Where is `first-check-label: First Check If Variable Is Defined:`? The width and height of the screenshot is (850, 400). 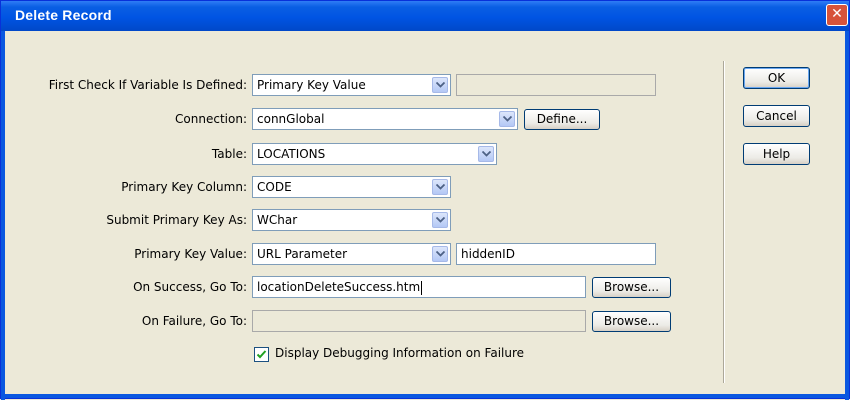 first-check-label: First Check If Variable Is Defined: is located at coordinates (147, 85).